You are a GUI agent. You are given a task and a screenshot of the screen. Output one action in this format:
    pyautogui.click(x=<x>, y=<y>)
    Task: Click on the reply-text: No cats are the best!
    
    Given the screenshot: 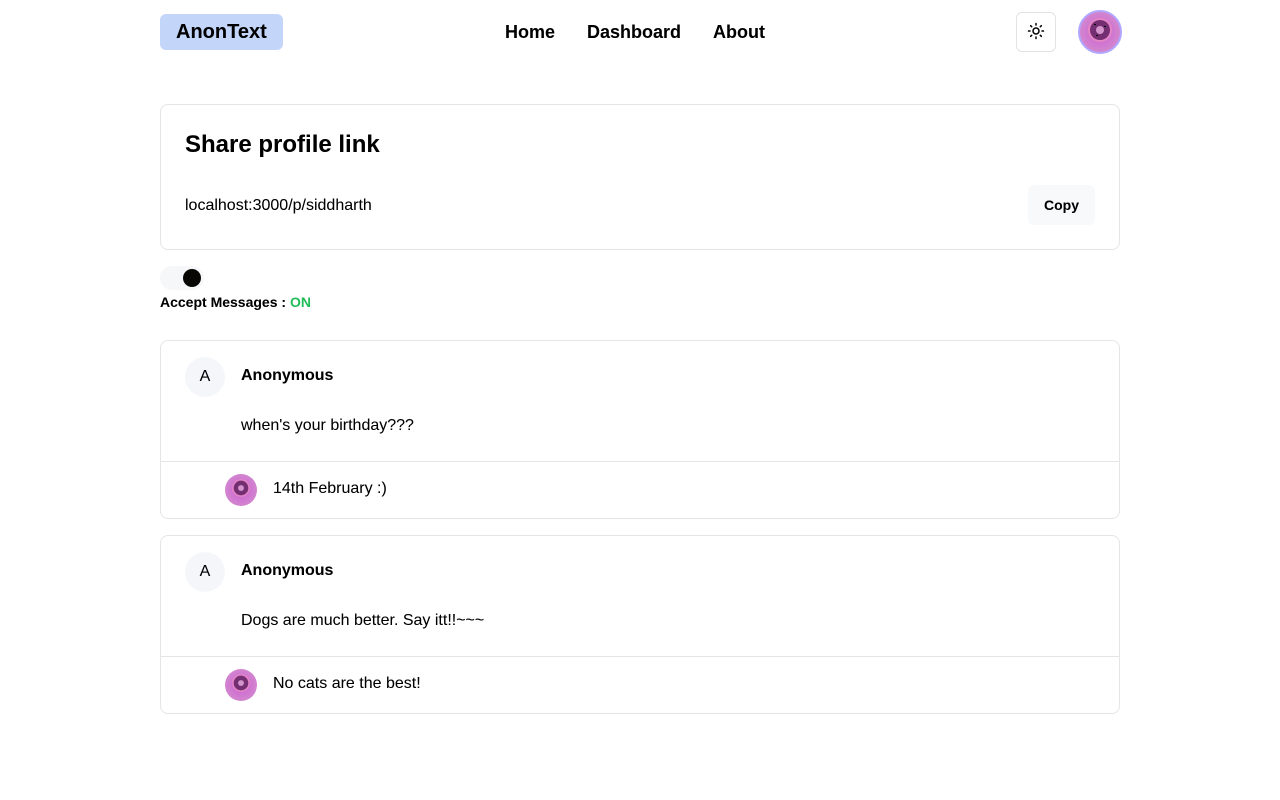 What is the action you would take?
    pyautogui.click(x=347, y=683)
    